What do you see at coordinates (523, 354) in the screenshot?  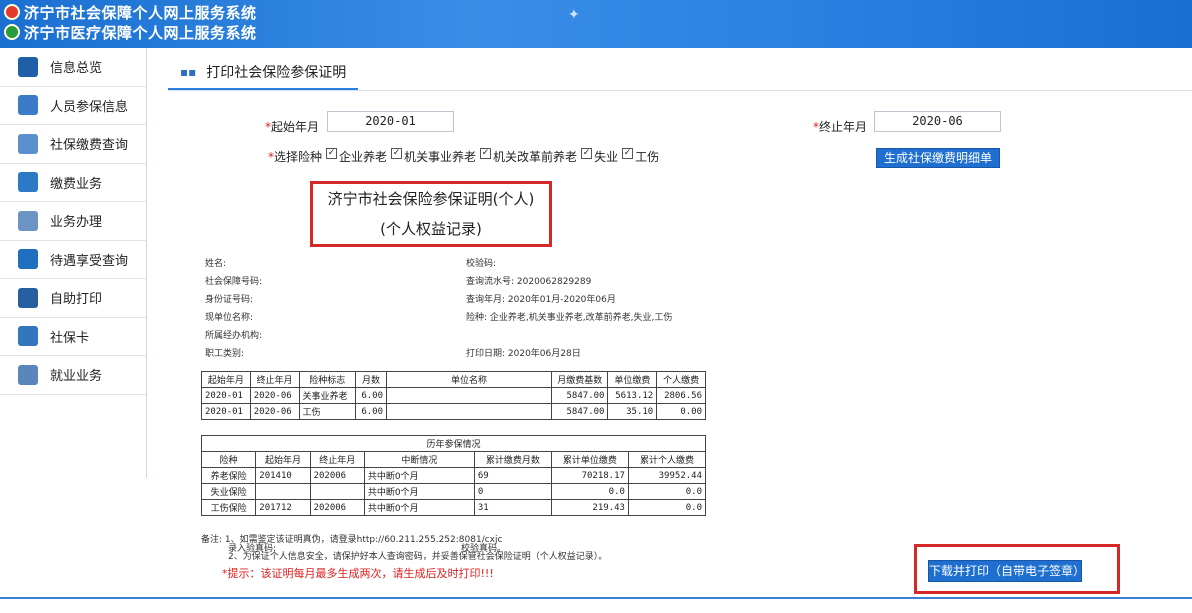 I see `info-print-date: 打印日期: 2020年06月28日` at bounding box center [523, 354].